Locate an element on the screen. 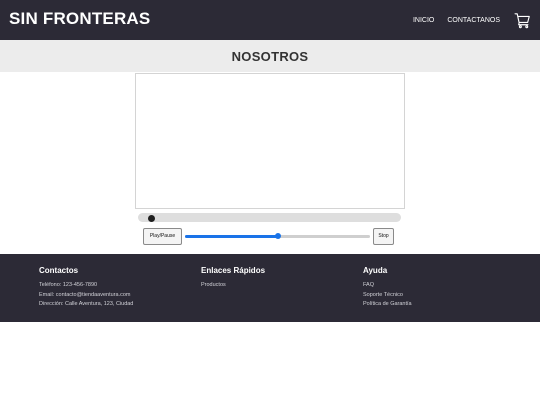 The image size is (540, 405). volume-slider is located at coordinates (277, 236).